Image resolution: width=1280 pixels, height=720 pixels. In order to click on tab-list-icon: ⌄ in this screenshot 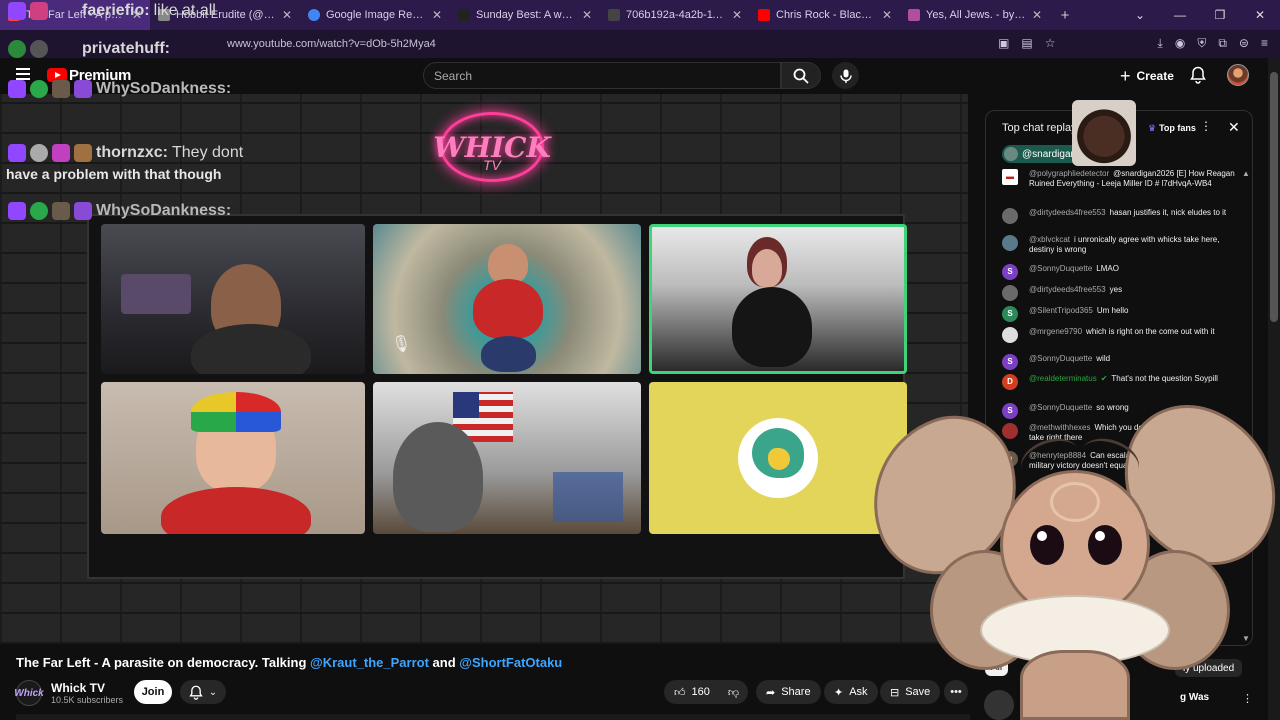, I will do `click(1140, 15)`.